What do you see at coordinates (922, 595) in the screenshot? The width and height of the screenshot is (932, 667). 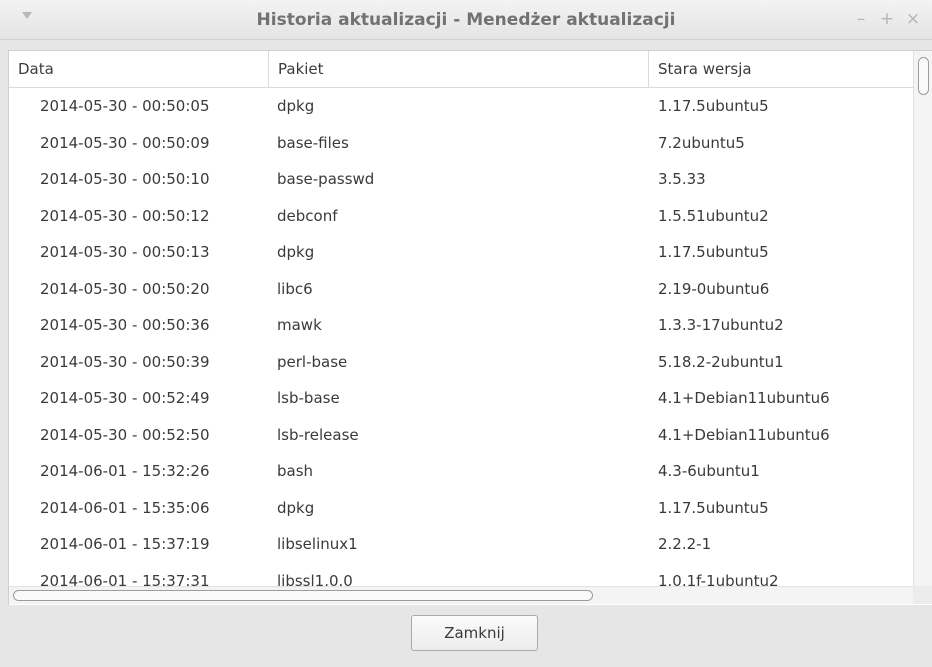 I see `scrollbar-corner` at bounding box center [922, 595].